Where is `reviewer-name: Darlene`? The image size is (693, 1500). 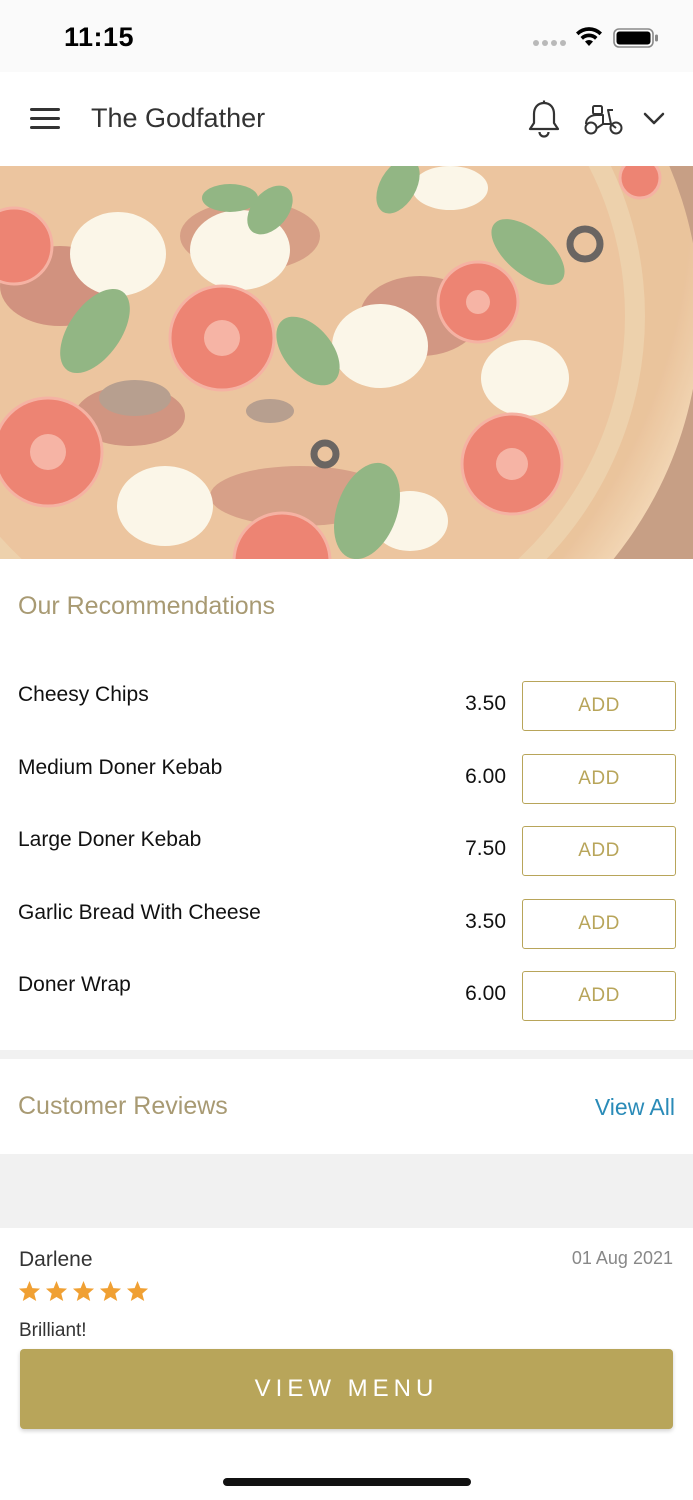 reviewer-name: Darlene is located at coordinates (56, 1259).